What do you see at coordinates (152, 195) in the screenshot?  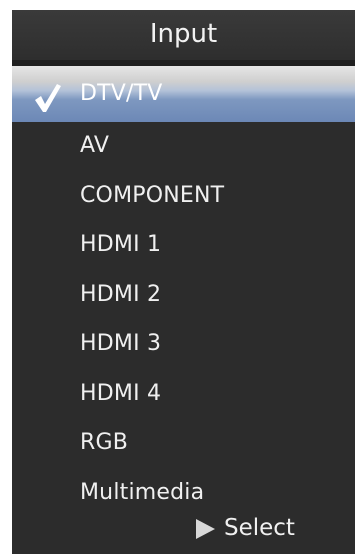 I see `input-item-label: COMPONENT` at bounding box center [152, 195].